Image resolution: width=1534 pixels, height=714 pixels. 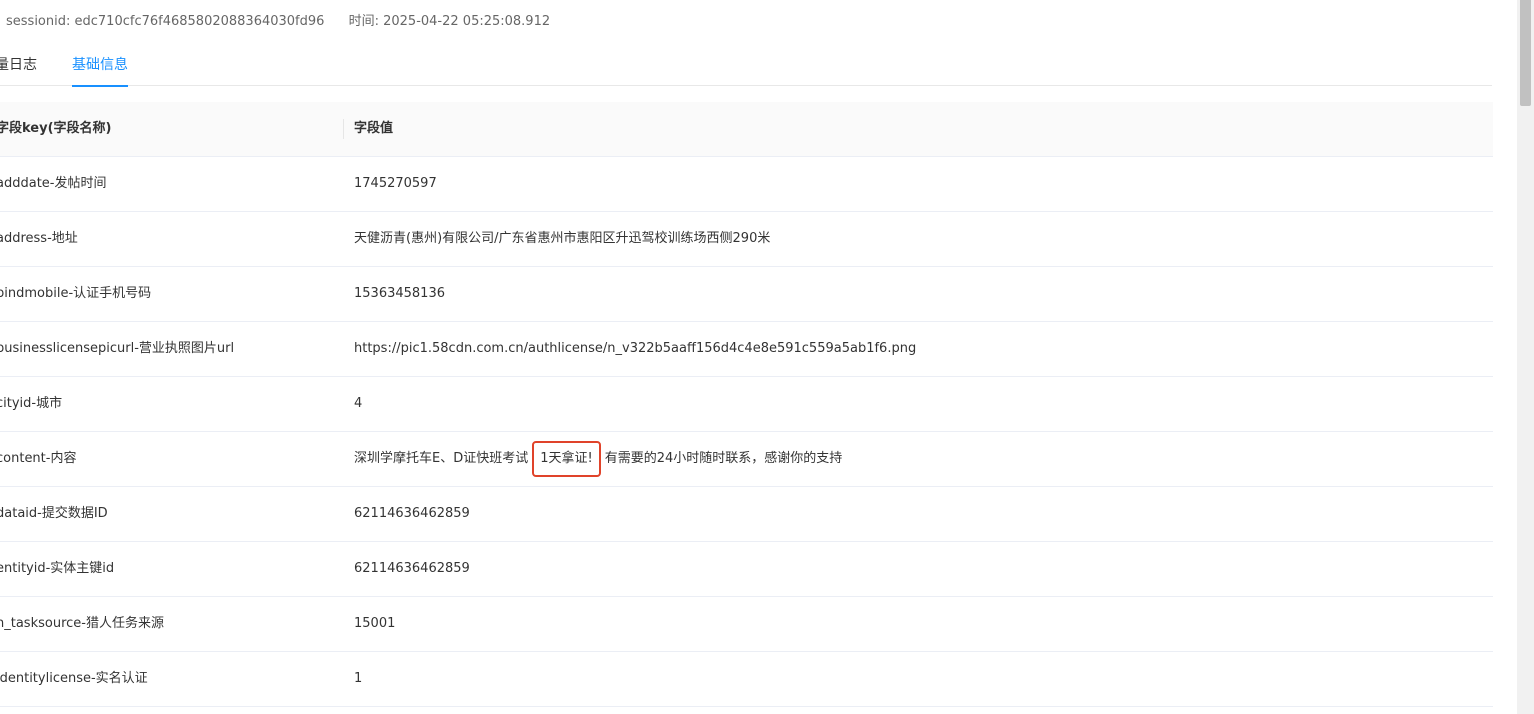 What do you see at coordinates (31, 403) in the screenshot?
I see `row-key: cityid-城市` at bounding box center [31, 403].